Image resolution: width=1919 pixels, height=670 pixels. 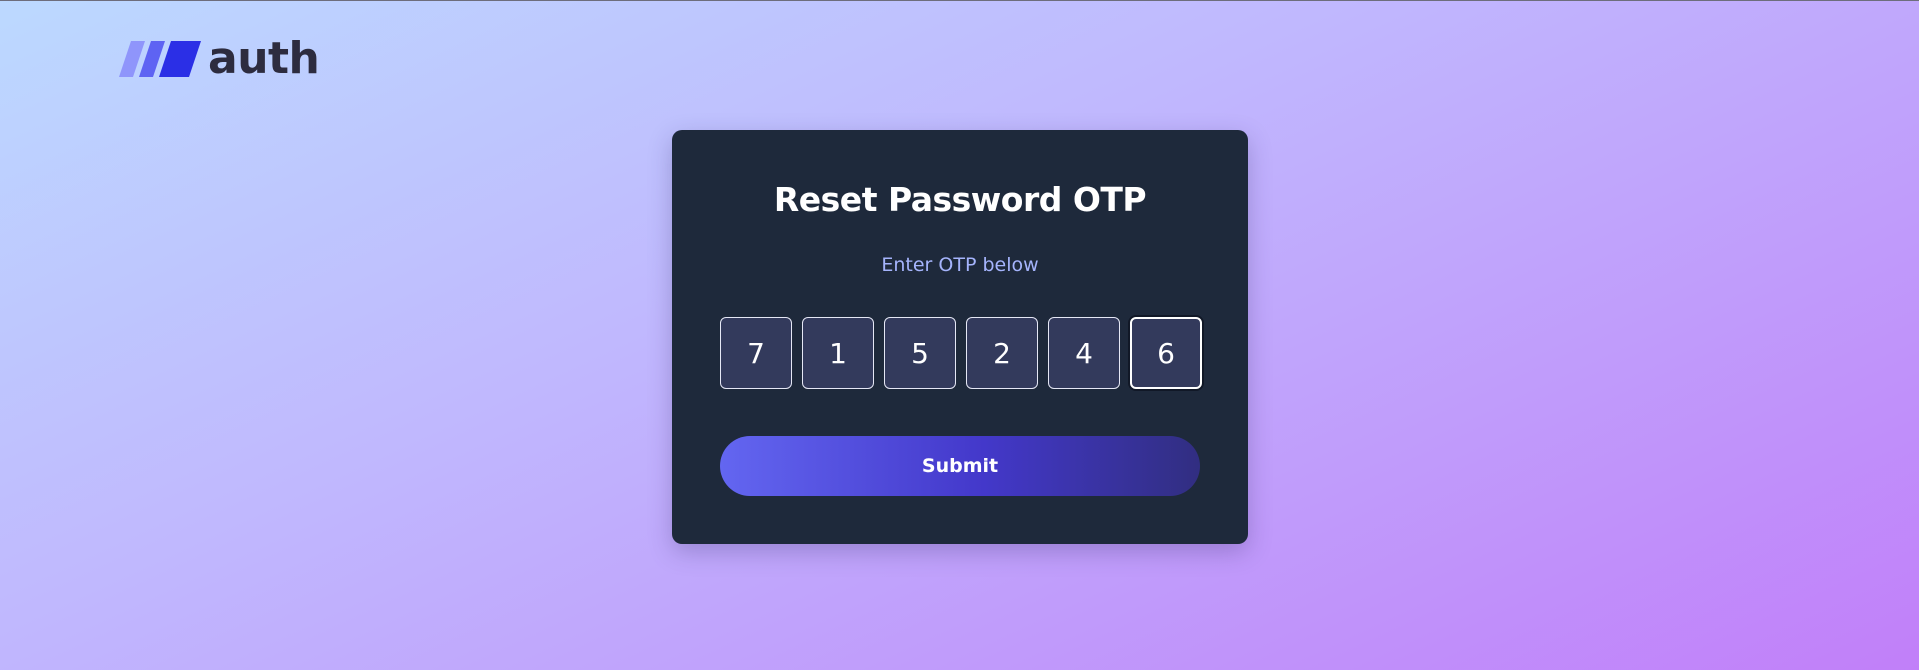 What do you see at coordinates (960, 199) in the screenshot?
I see `page-title: Reset Password OTP` at bounding box center [960, 199].